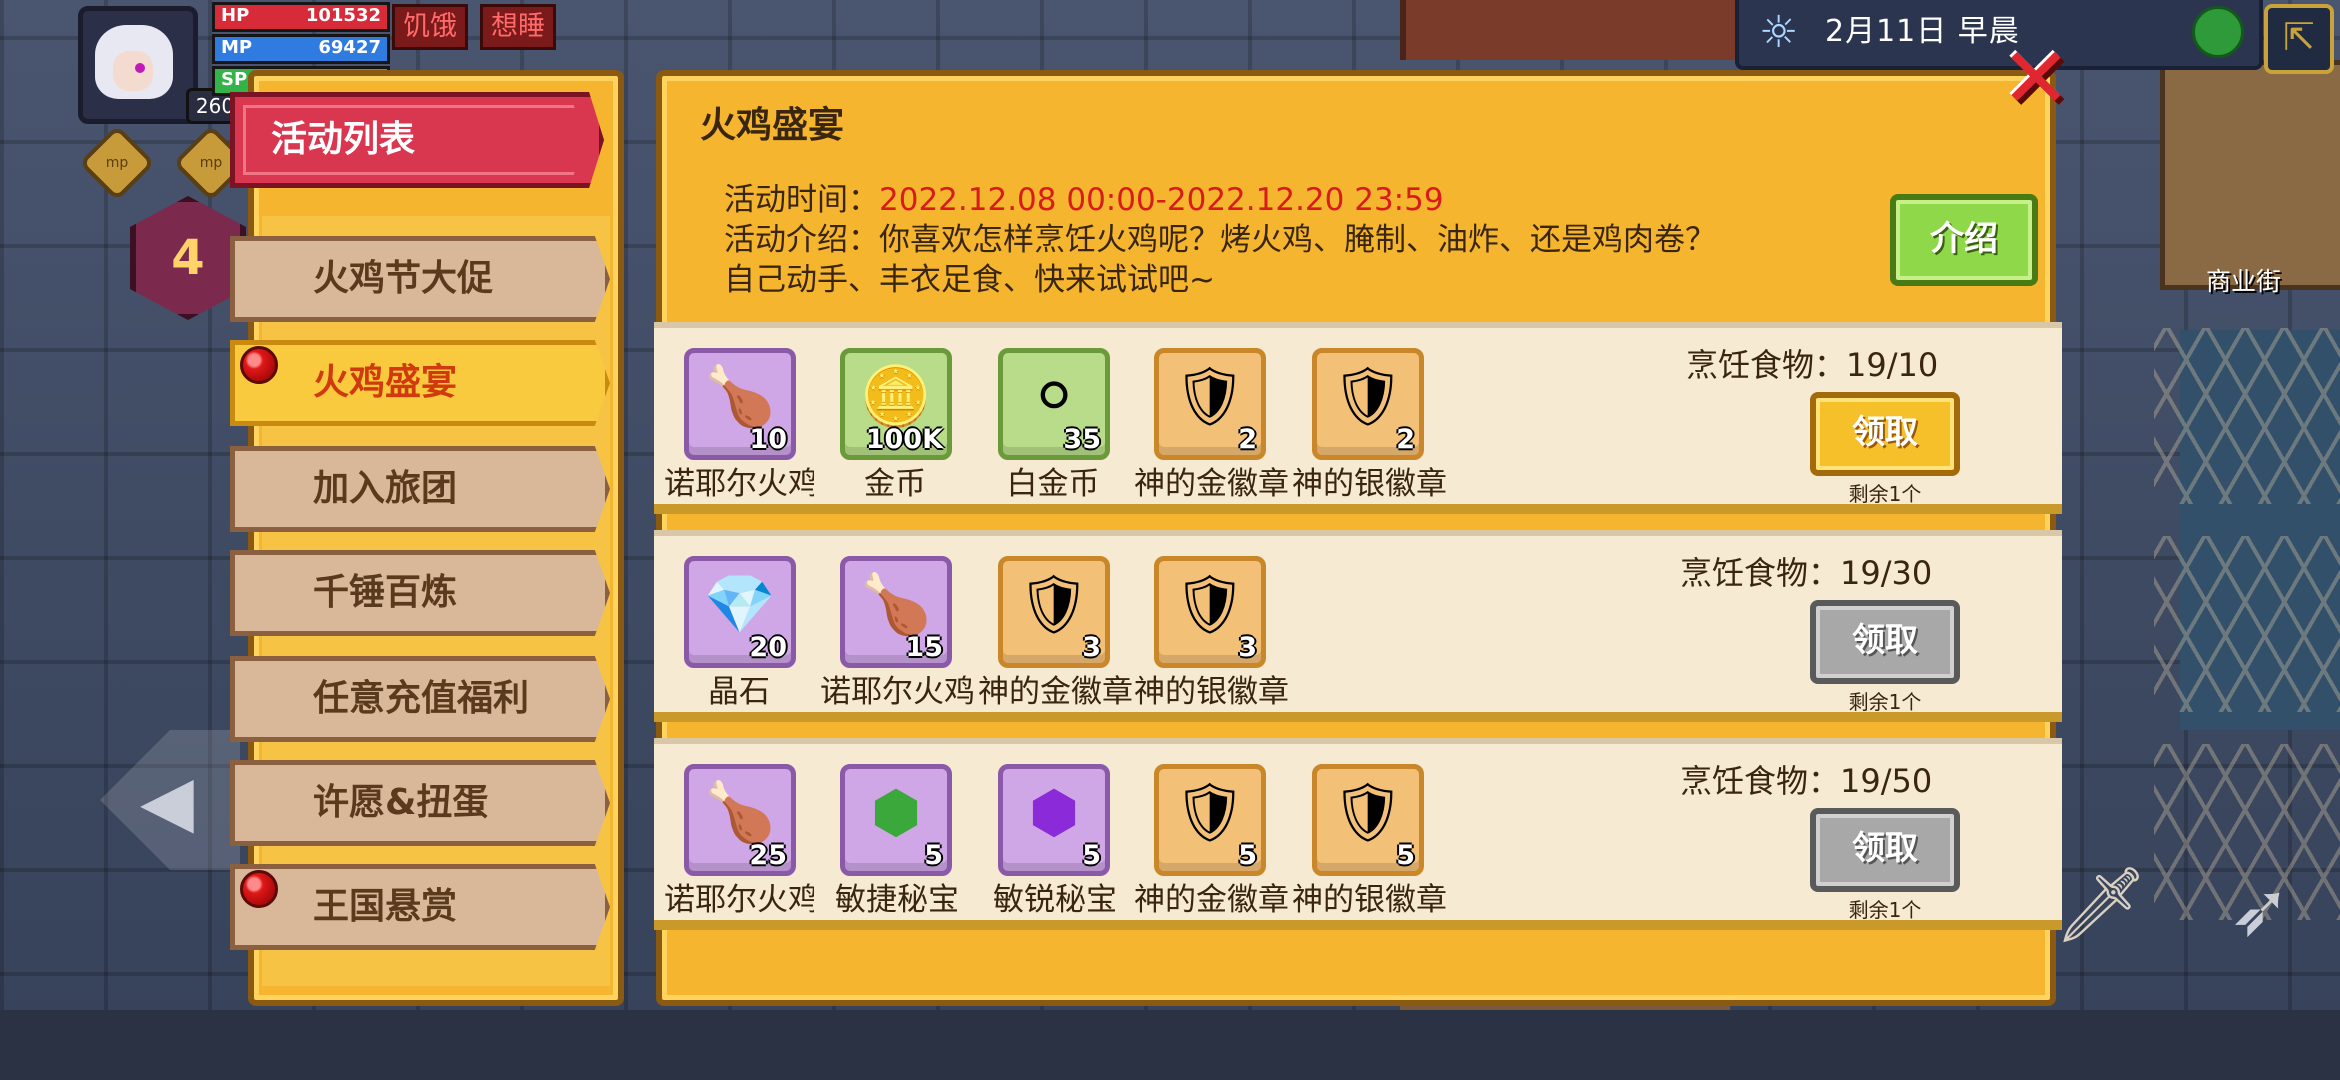 This screenshot has width=2340, height=1080. What do you see at coordinates (2218, 32) in the screenshot?
I see `network-globe-icon` at bounding box center [2218, 32].